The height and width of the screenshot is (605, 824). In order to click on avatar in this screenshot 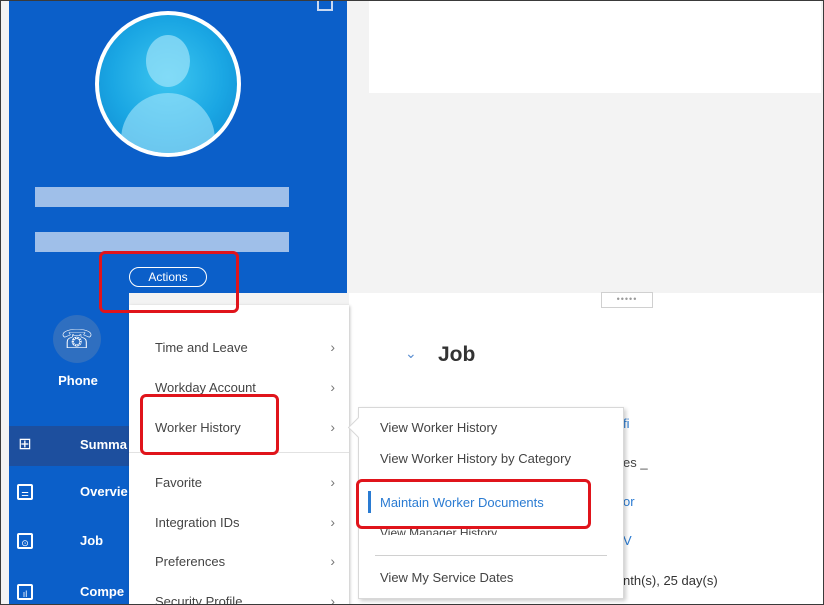, I will do `click(168, 84)`.